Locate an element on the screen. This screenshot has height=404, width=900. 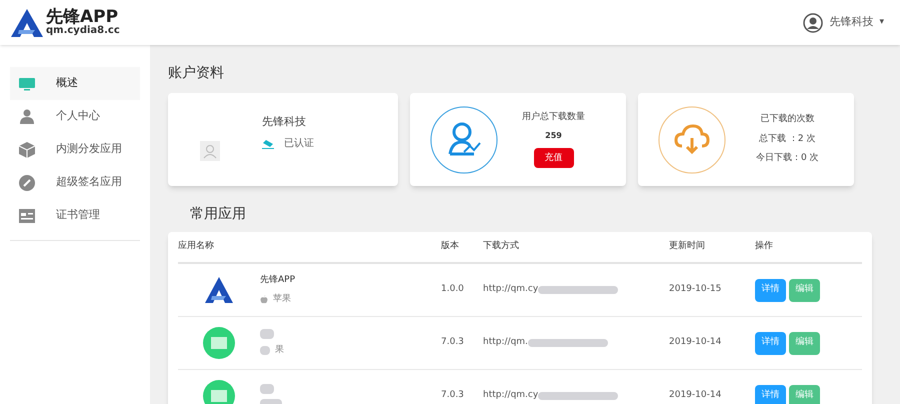
sidebar-item: 个人中心 is located at coordinates (75, 116).